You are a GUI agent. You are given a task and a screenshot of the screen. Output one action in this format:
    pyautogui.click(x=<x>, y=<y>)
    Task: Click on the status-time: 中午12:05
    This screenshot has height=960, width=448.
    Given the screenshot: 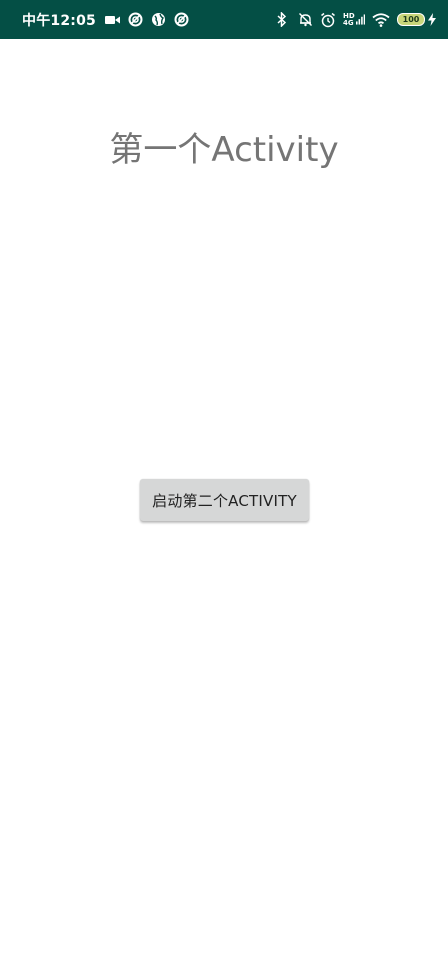 What is the action you would take?
    pyautogui.click(x=59, y=20)
    